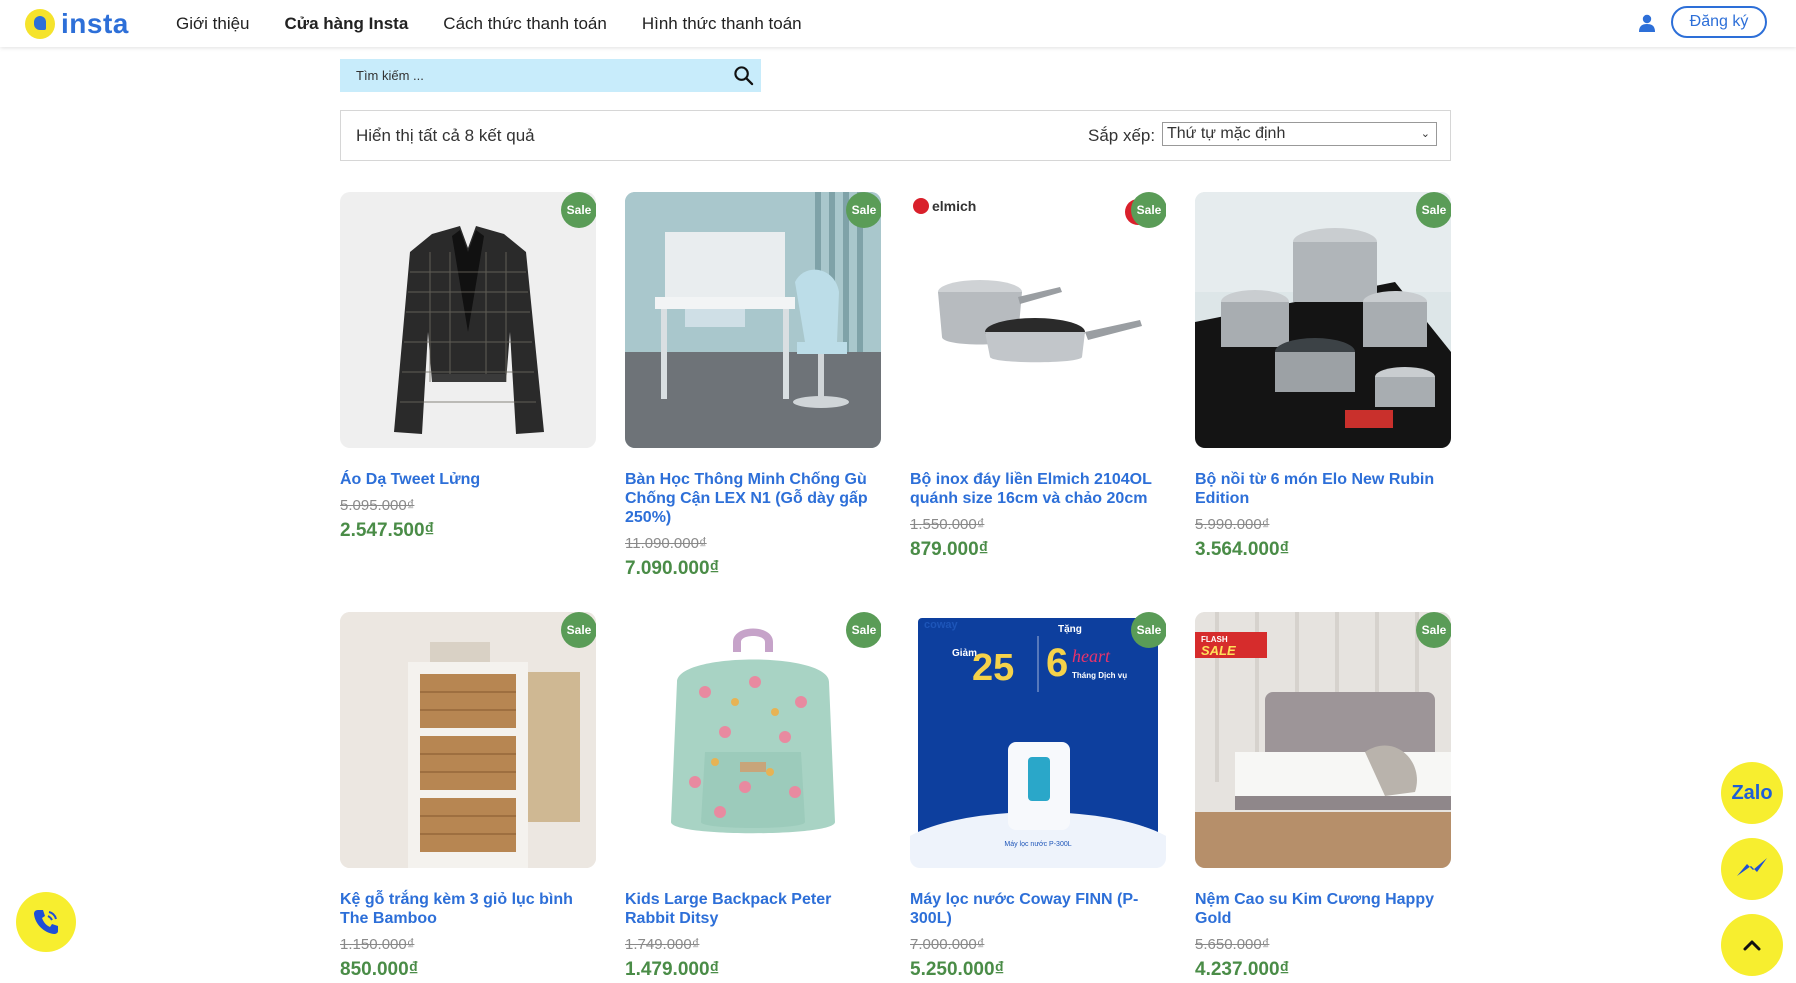 The height and width of the screenshot is (983, 1796). What do you see at coordinates (1037, 844) in the screenshot?
I see `coway-model-text: Máy lọc nước P-300L` at bounding box center [1037, 844].